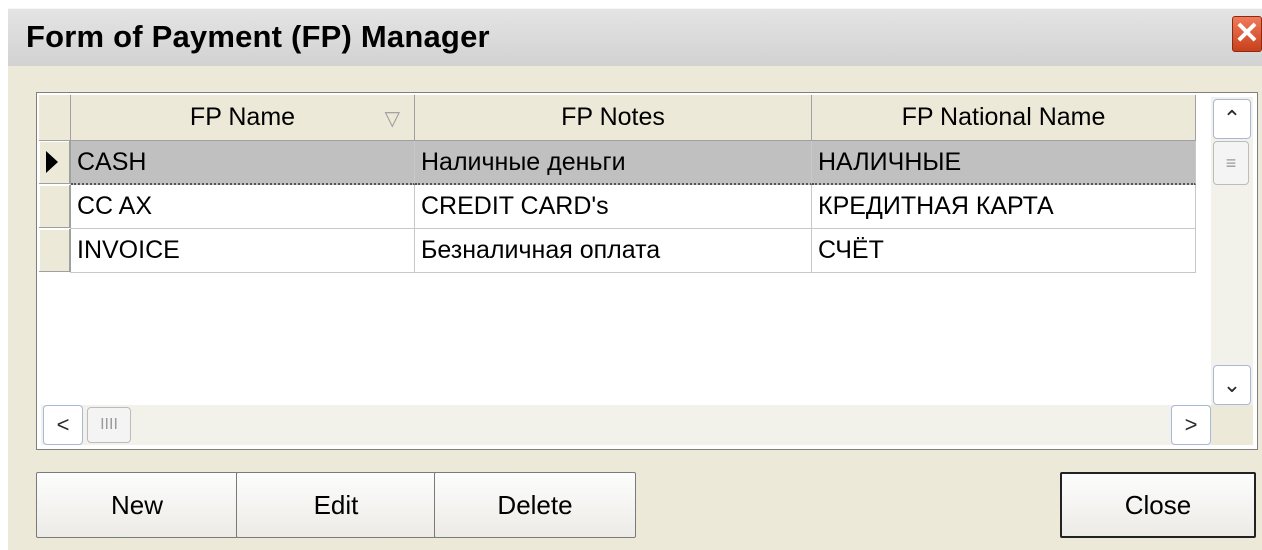 This screenshot has width=1262, height=550. What do you see at coordinates (336, 505) in the screenshot?
I see `edit-button: Edit` at bounding box center [336, 505].